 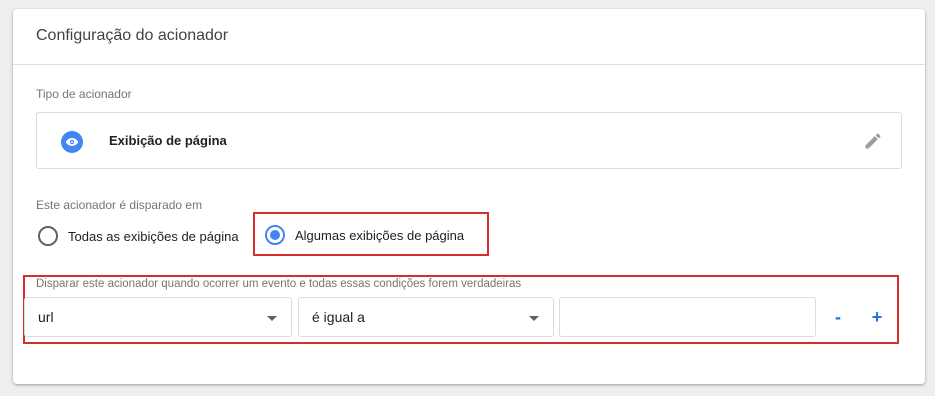 What do you see at coordinates (158, 317) in the screenshot?
I see `variable-select: url` at bounding box center [158, 317].